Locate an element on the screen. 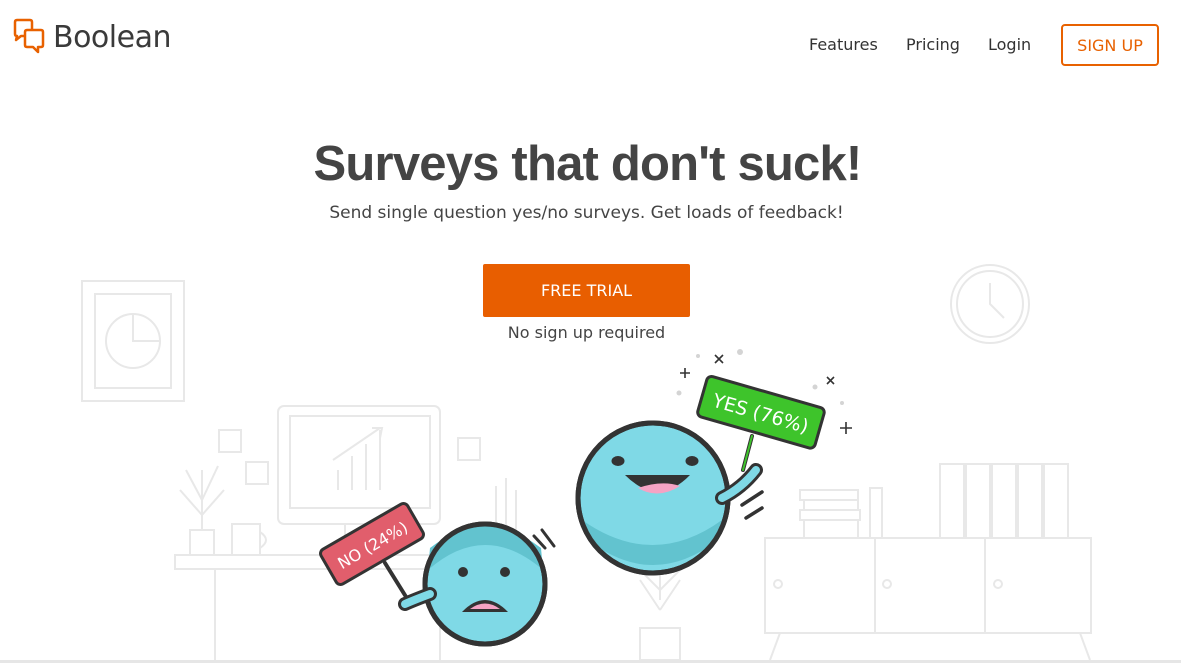  nav-features-link: Features is located at coordinates (843, 44).